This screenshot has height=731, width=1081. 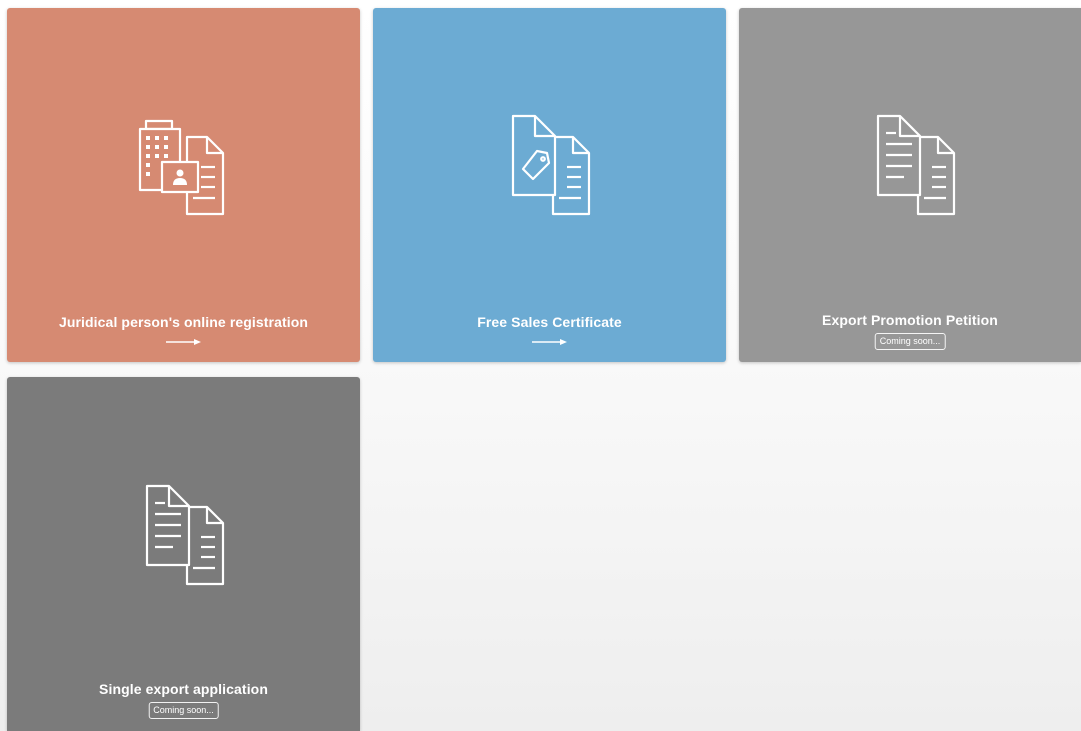 I want to click on tile-title: Juridical person's online registration, so click(x=183, y=322).